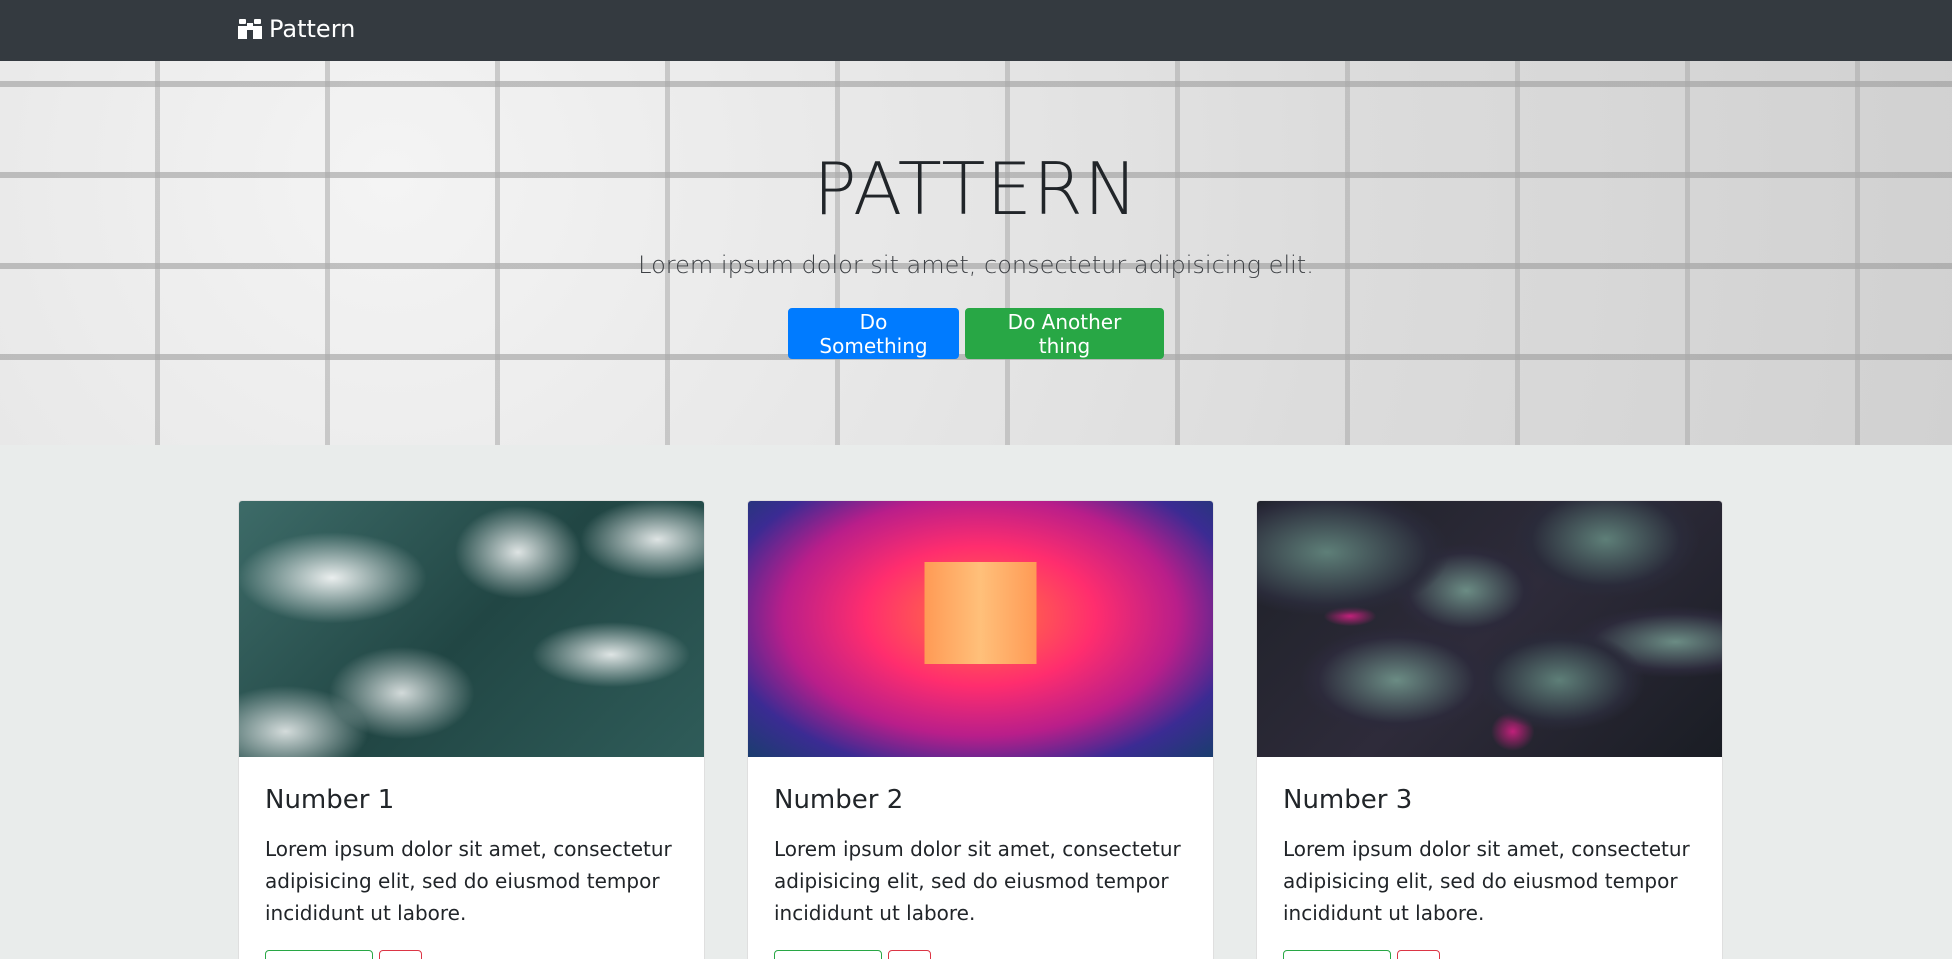 This screenshot has width=1952, height=959. I want to click on binoculars-icon, so click(250, 29).